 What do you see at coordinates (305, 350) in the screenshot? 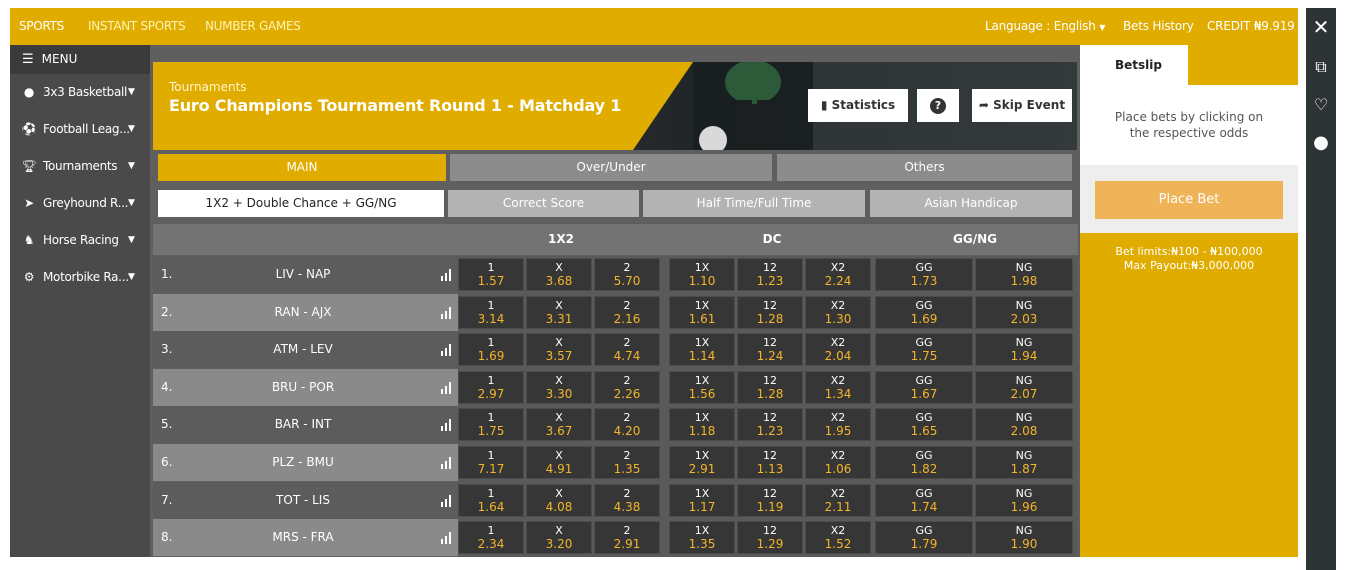
I see `match-info: 3. ATM - LEV` at bounding box center [305, 350].